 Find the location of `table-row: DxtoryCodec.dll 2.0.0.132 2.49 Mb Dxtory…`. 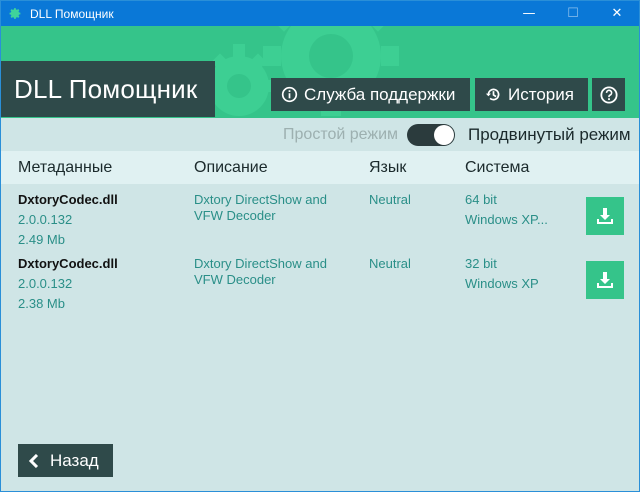

table-row: DxtoryCodec.dll 2.0.0.132 2.49 Mb Dxtory… is located at coordinates (320, 215).